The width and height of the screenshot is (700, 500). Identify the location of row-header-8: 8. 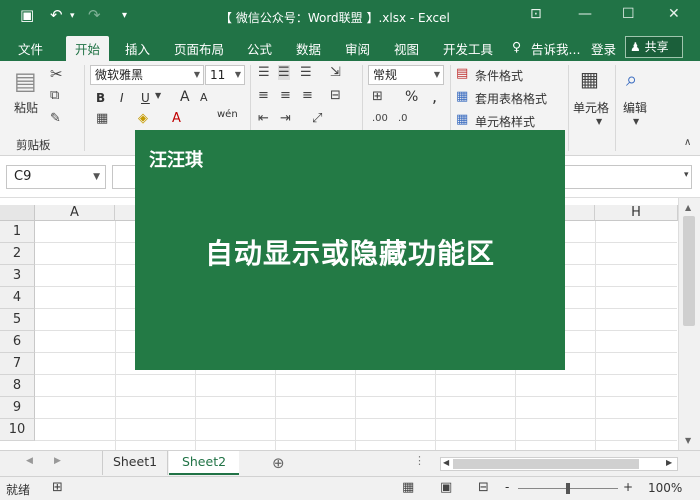
(17, 386).